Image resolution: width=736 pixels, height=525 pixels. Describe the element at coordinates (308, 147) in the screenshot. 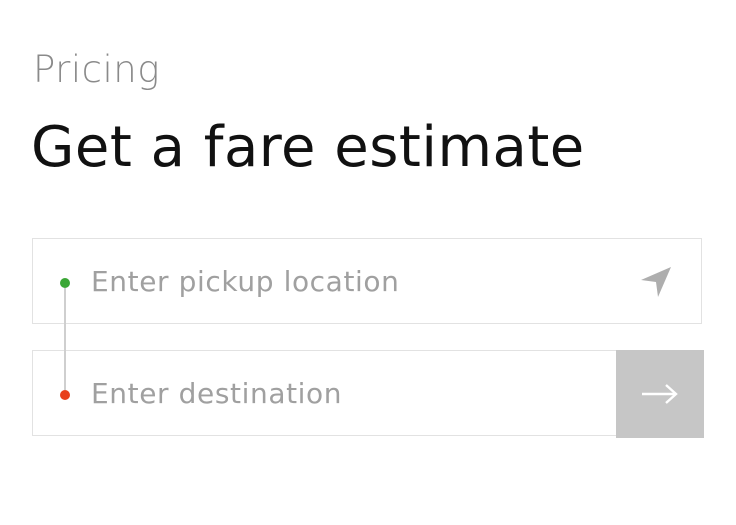

I see `page-title: Get a fare estimate` at that location.